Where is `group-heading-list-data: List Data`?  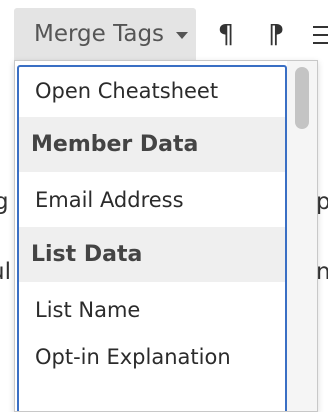
group-heading-list-data: List Data is located at coordinates (152, 254).